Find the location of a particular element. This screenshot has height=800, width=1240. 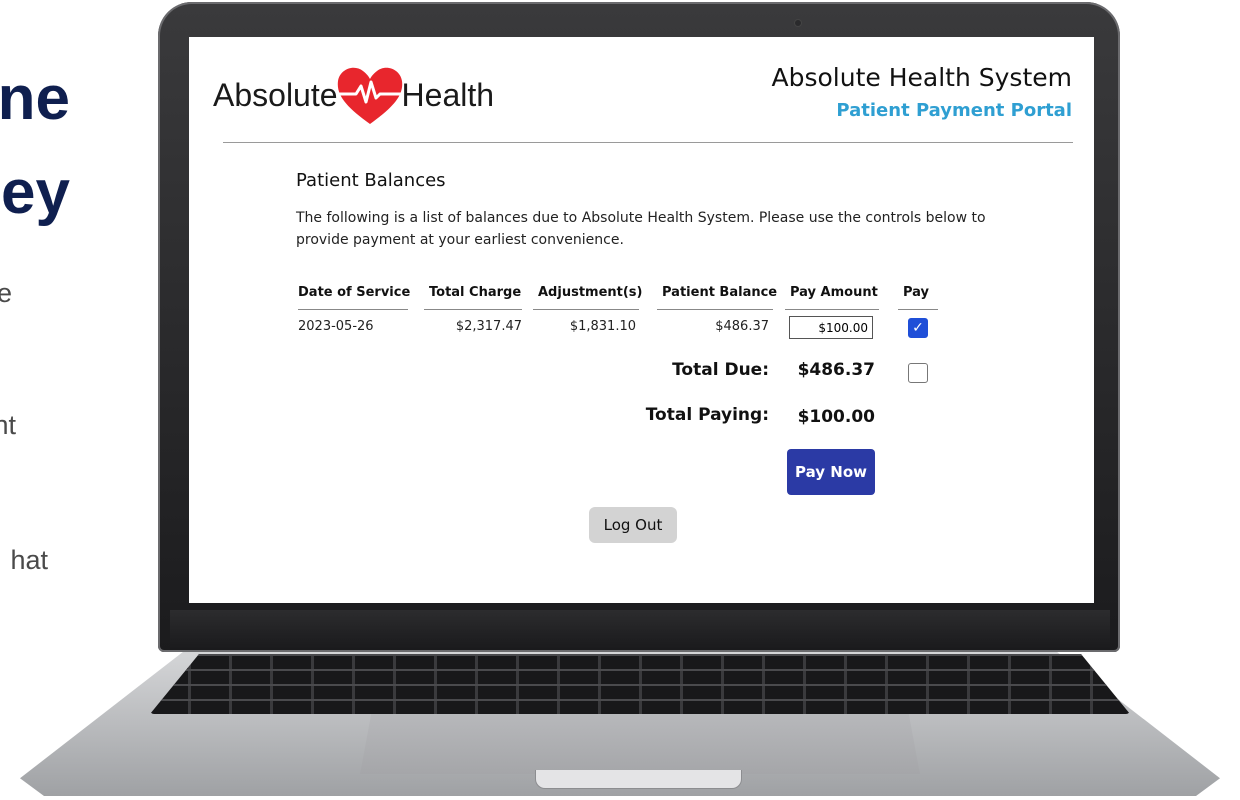

total-due-value: $486.37 is located at coordinates (836, 370).